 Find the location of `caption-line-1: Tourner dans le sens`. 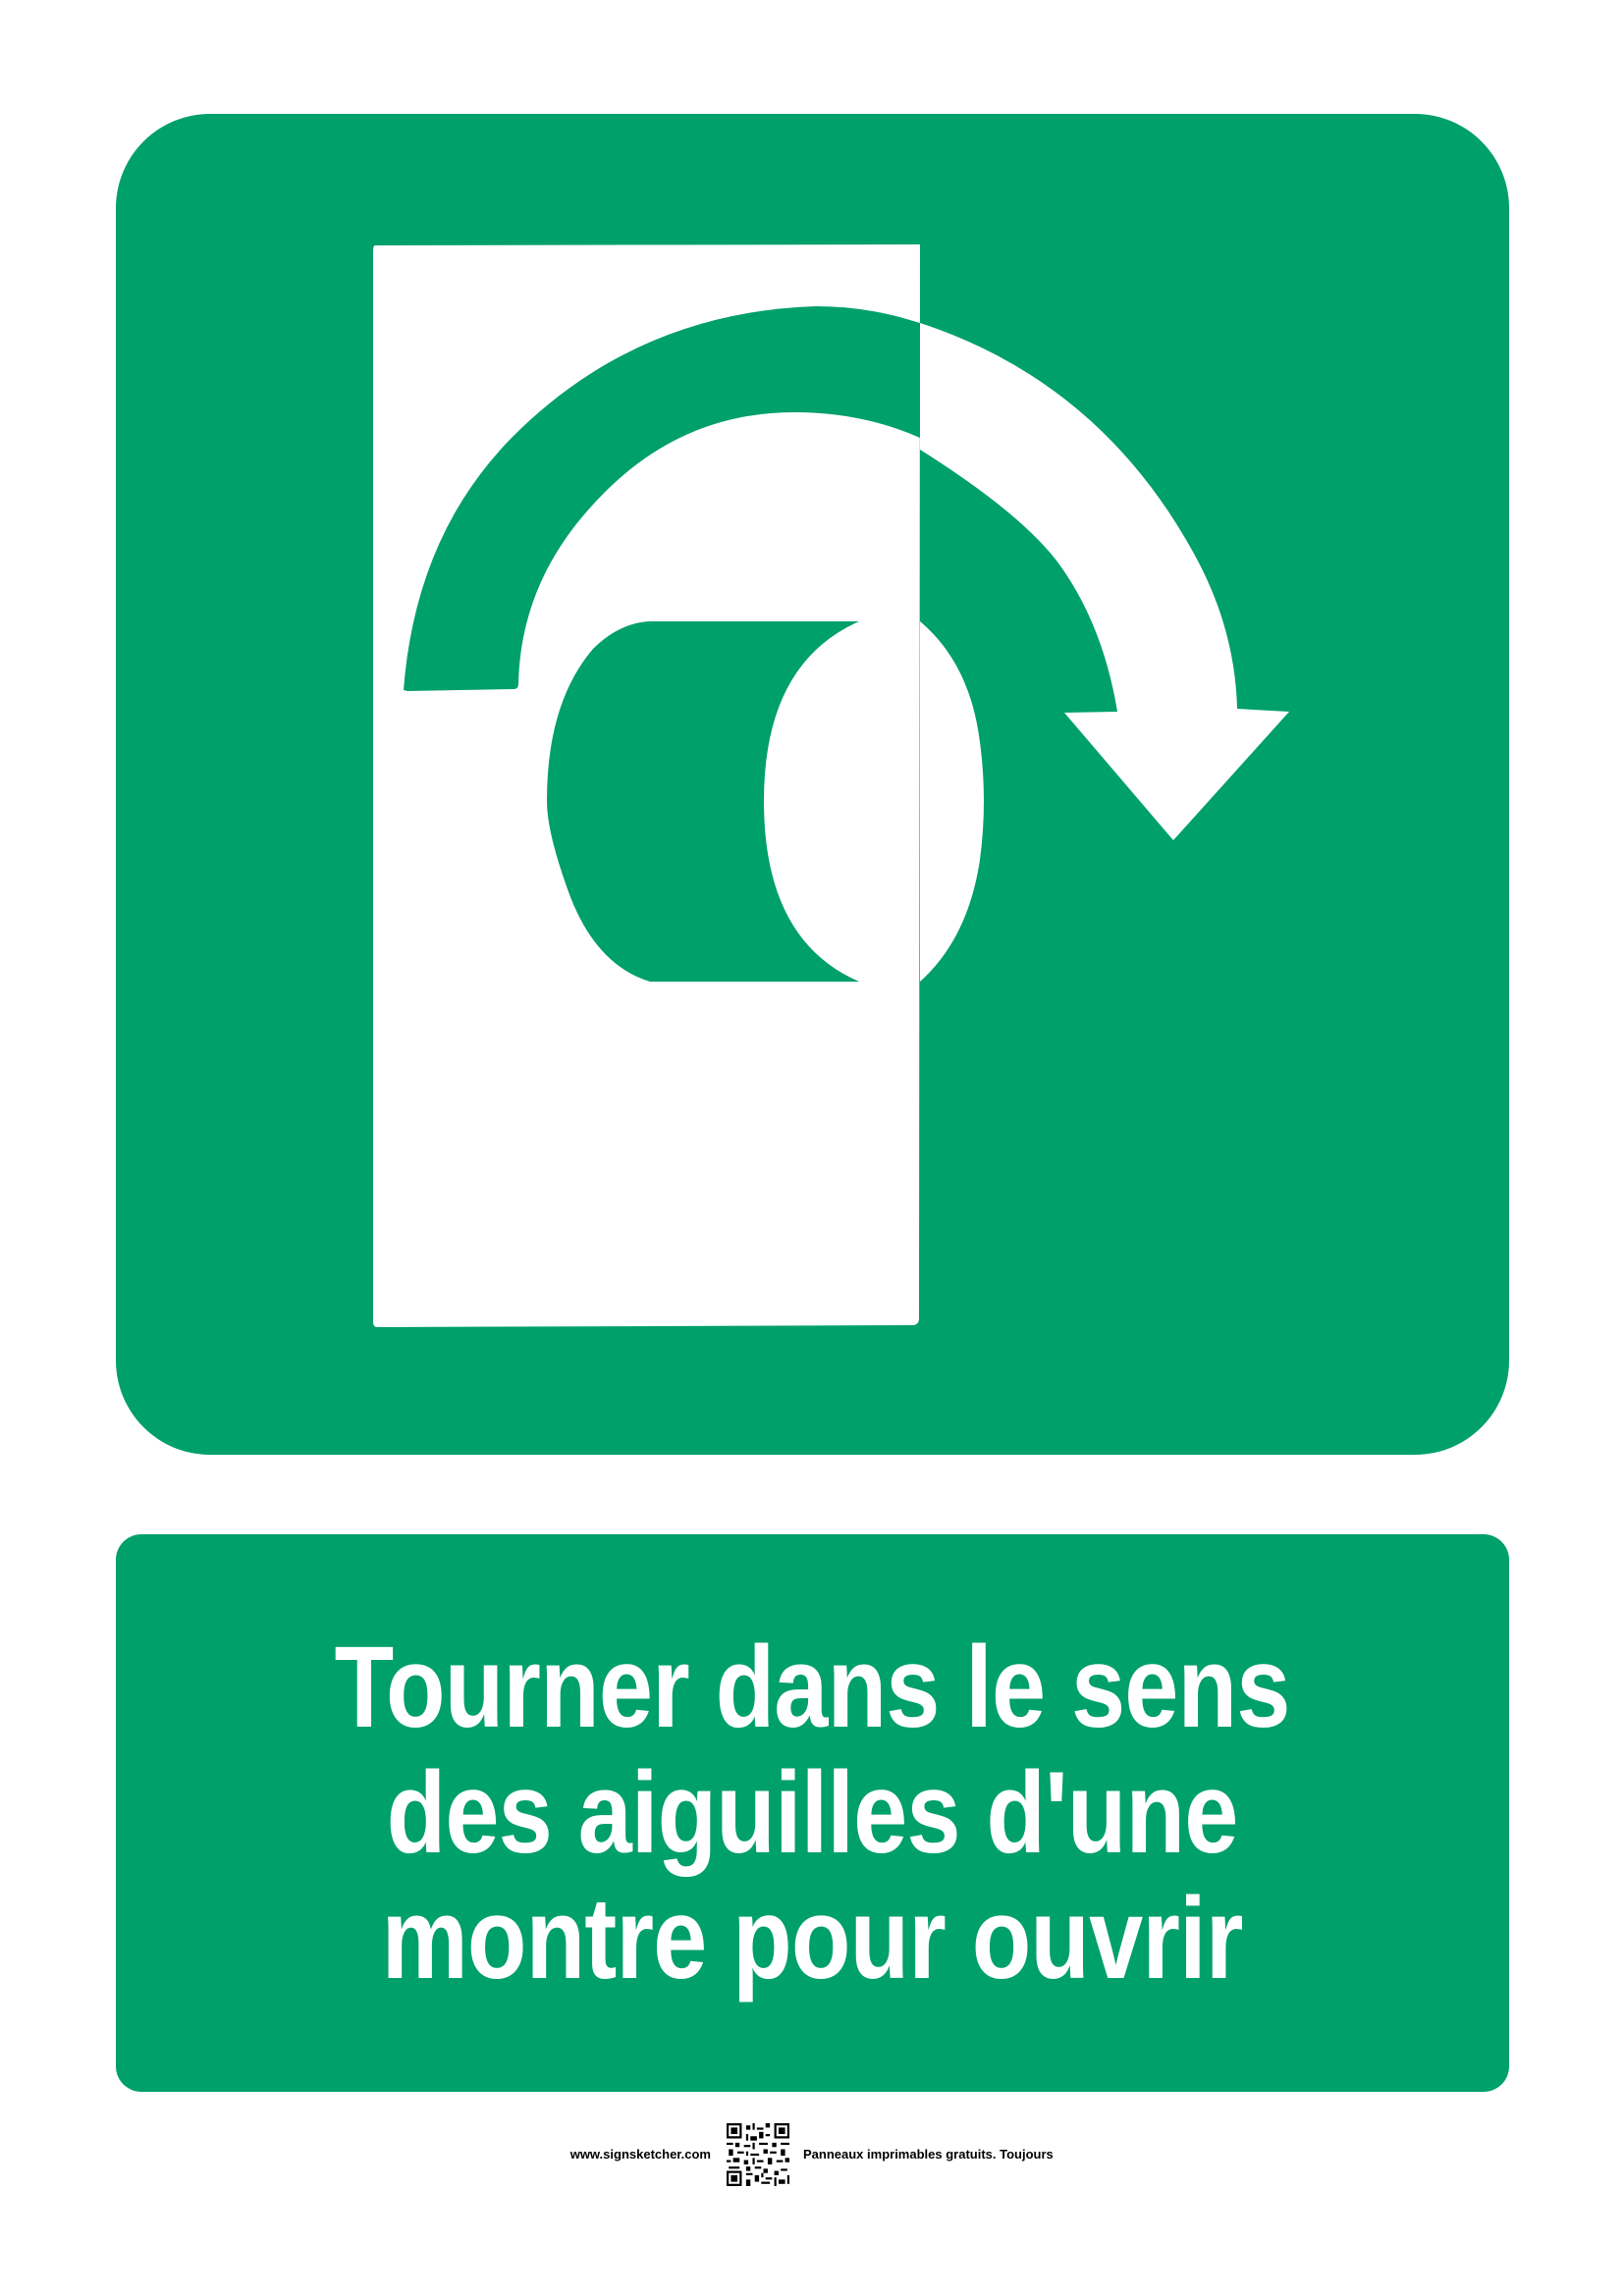

caption-line-1: Tourner dans le sens is located at coordinates (813, 1687).